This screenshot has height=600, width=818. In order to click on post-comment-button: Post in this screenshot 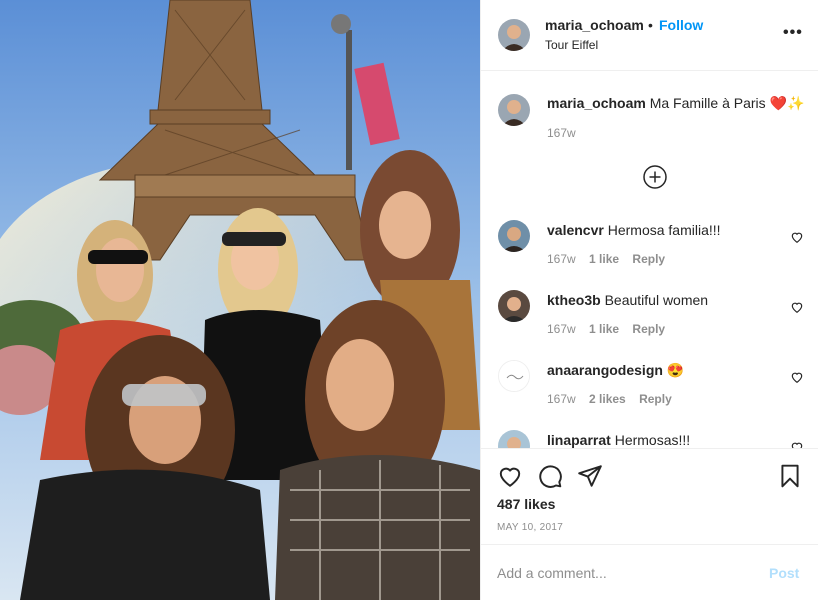, I will do `click(784, 573)`.